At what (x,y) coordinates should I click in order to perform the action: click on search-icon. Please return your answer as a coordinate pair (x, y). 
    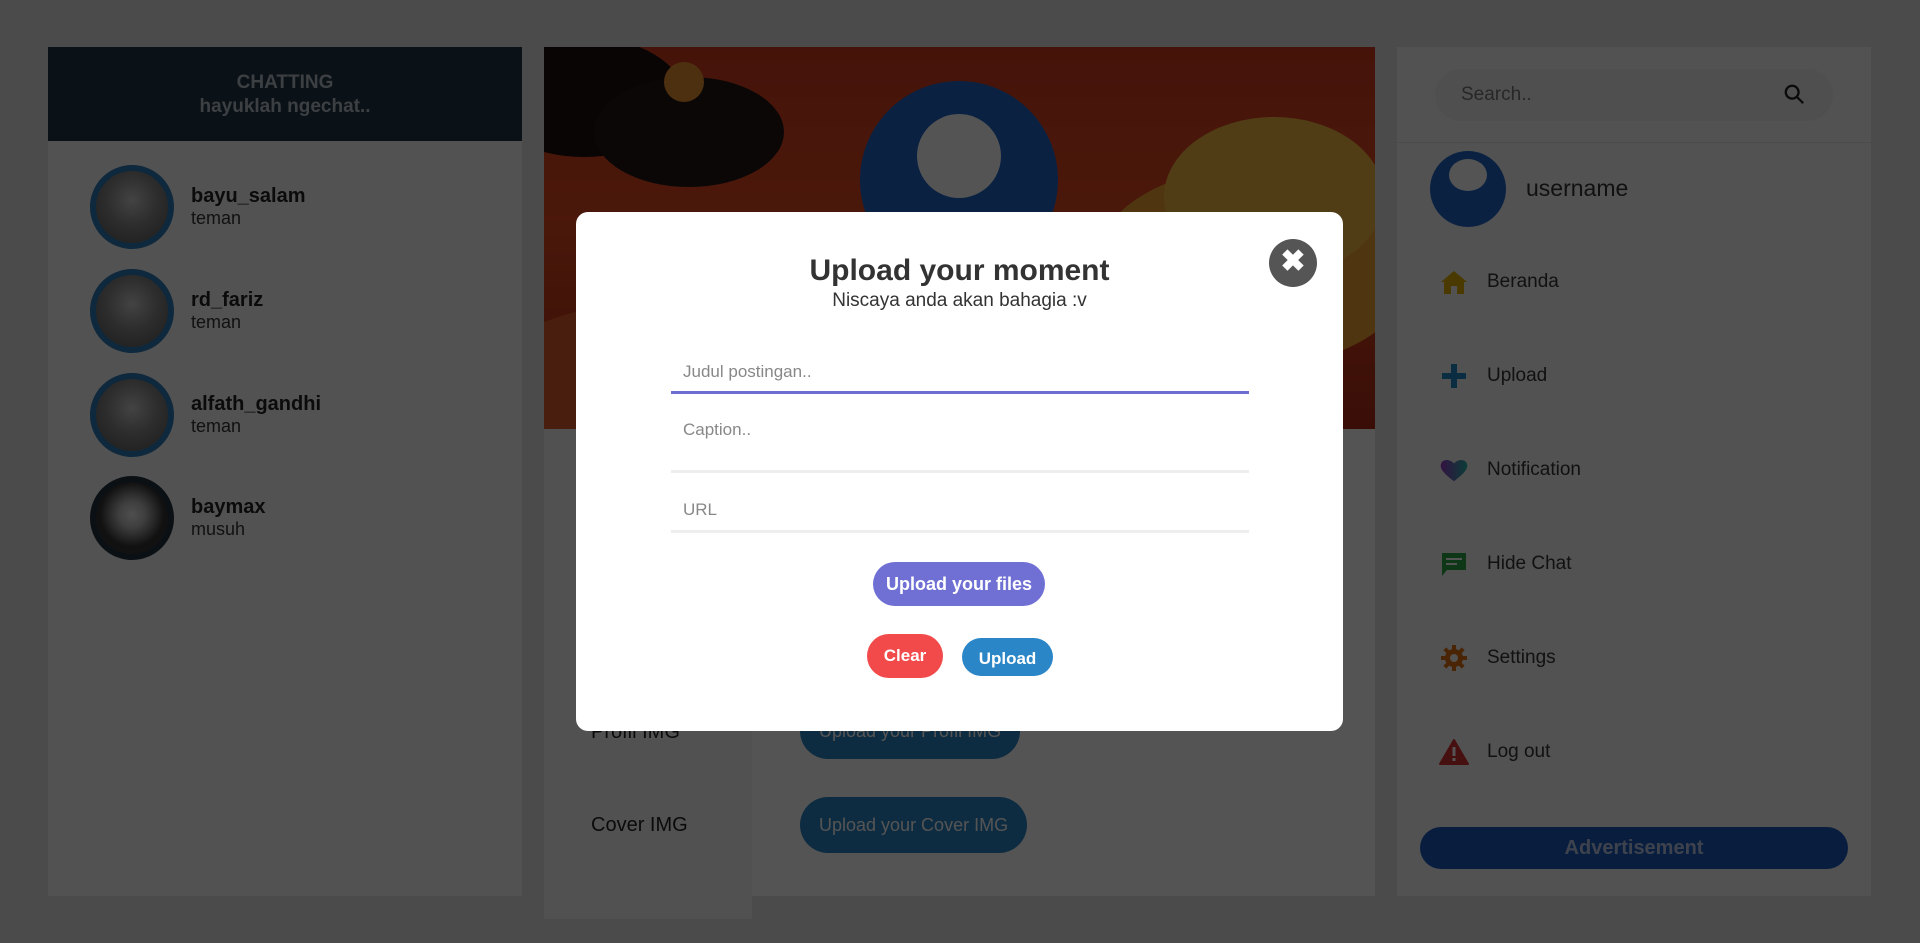
    Looking at the image, I should click on (1794, 94).